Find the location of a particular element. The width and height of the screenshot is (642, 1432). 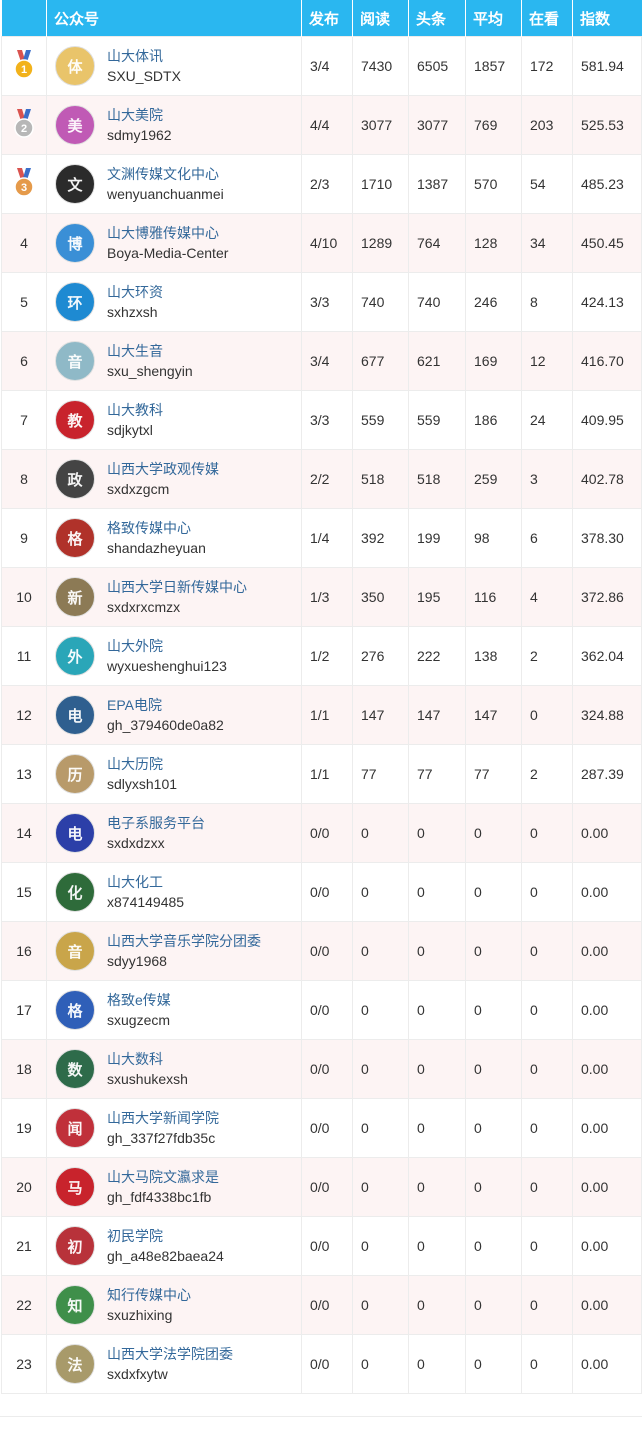

account-name: 山大数科 is located at coordinates (147, 1059).